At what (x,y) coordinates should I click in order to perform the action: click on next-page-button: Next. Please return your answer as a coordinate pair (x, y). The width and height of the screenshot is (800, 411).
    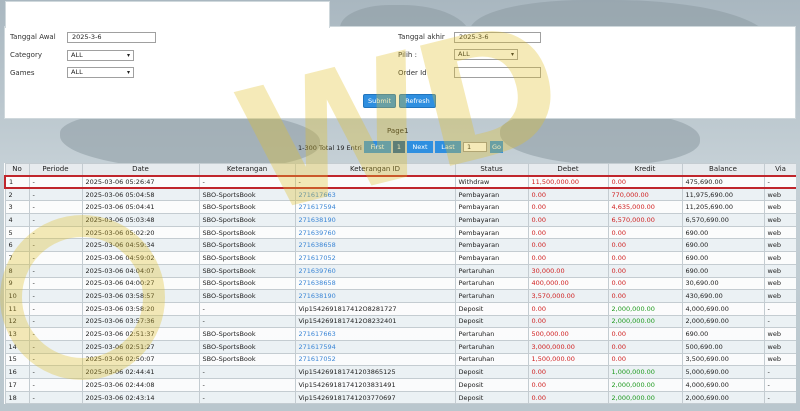
    Looking at the image, I should click on (420, 147).